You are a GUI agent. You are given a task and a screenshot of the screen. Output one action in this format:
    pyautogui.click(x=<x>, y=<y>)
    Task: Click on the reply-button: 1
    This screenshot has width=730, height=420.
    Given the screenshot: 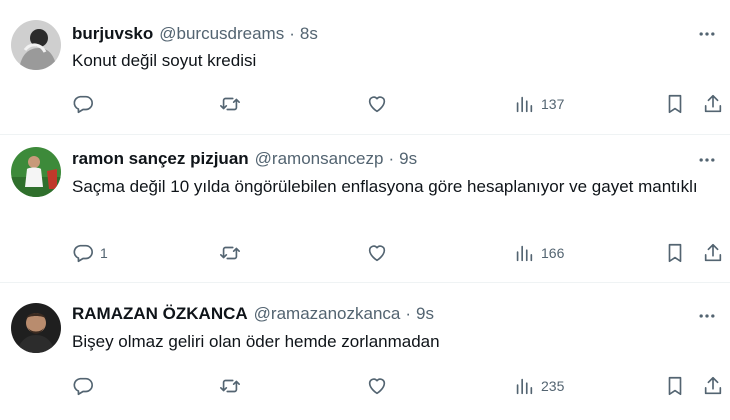 What is the action you would take?
    pyautogui.click(x=90, y=253)
    